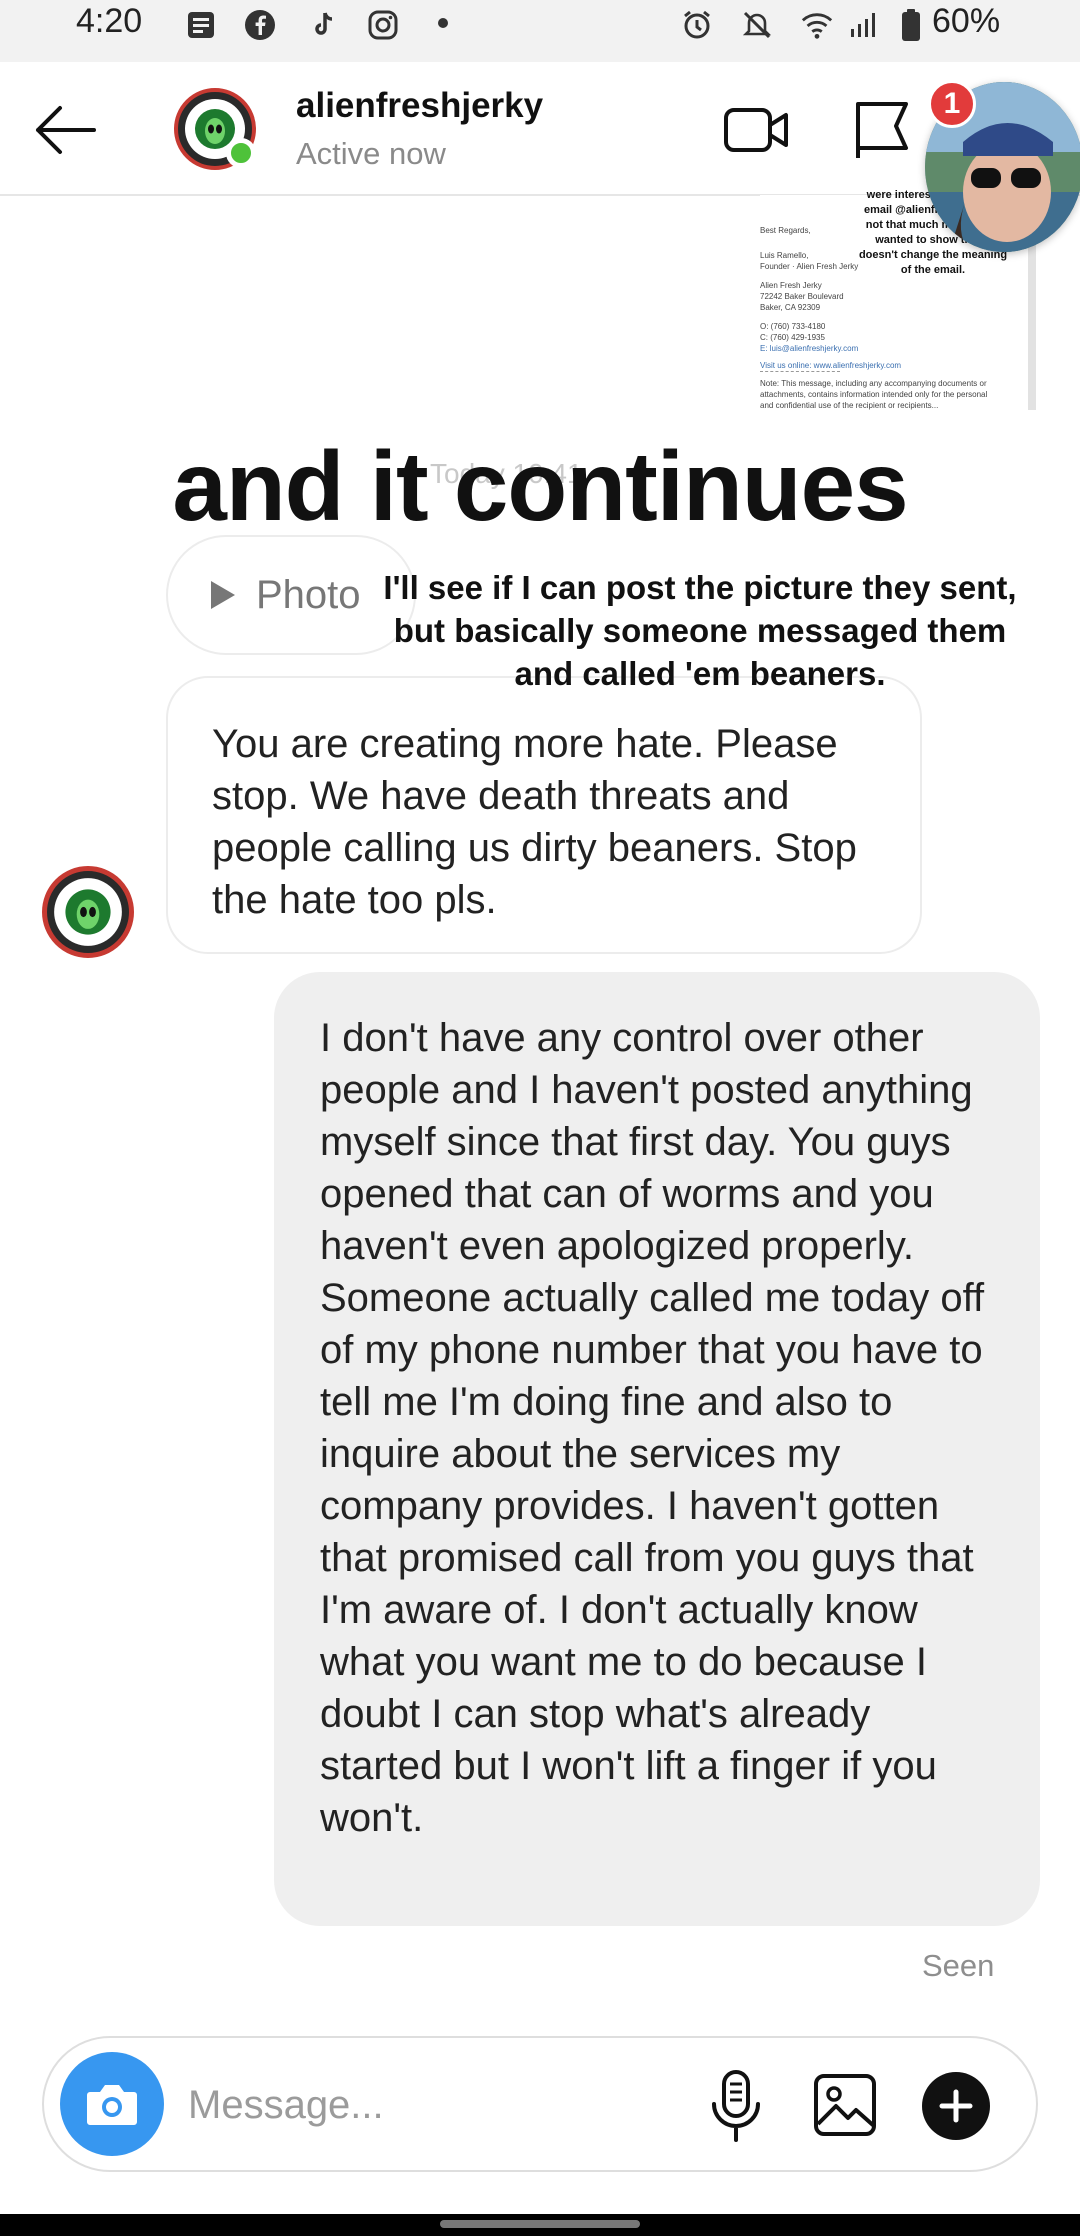 This screenshot has height=2236, width=1080. I want to click on email-line: Baker, CA 92309, so click(790, 307).